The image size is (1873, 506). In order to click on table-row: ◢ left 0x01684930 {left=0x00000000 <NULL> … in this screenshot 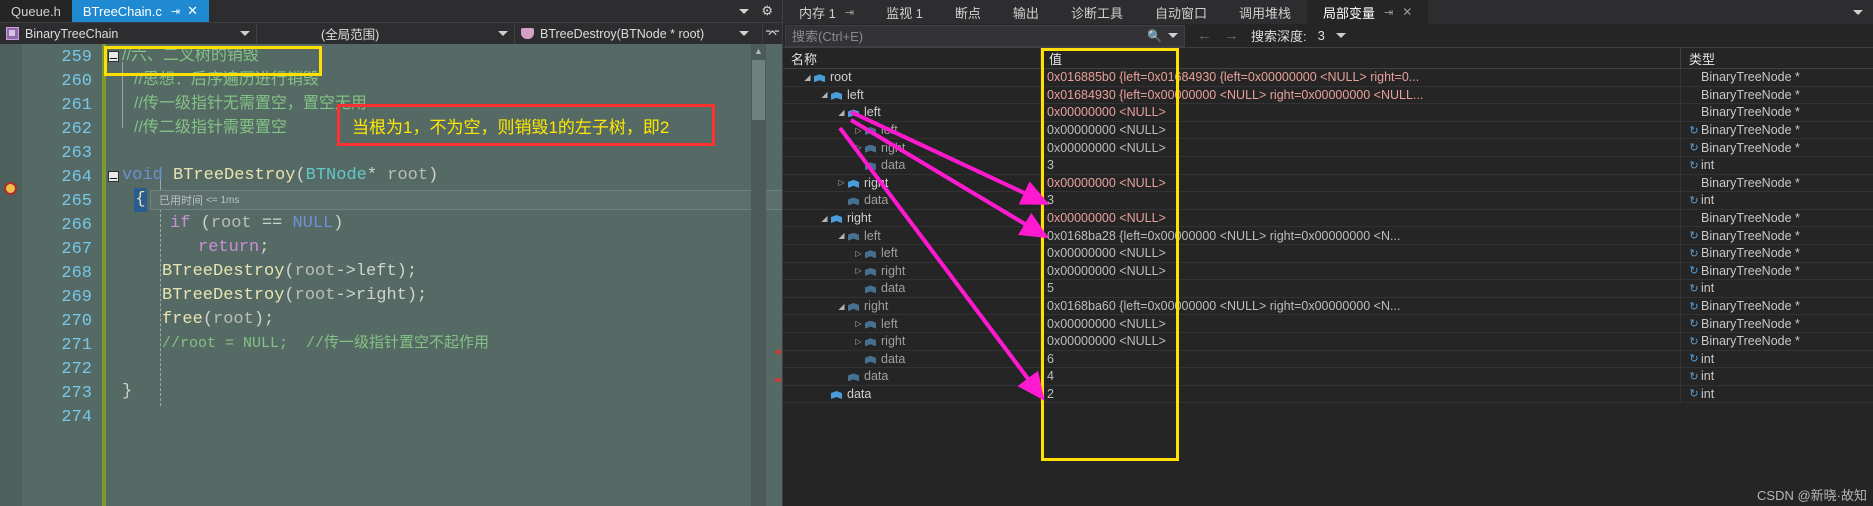, I will do `click(1328, 95)`.